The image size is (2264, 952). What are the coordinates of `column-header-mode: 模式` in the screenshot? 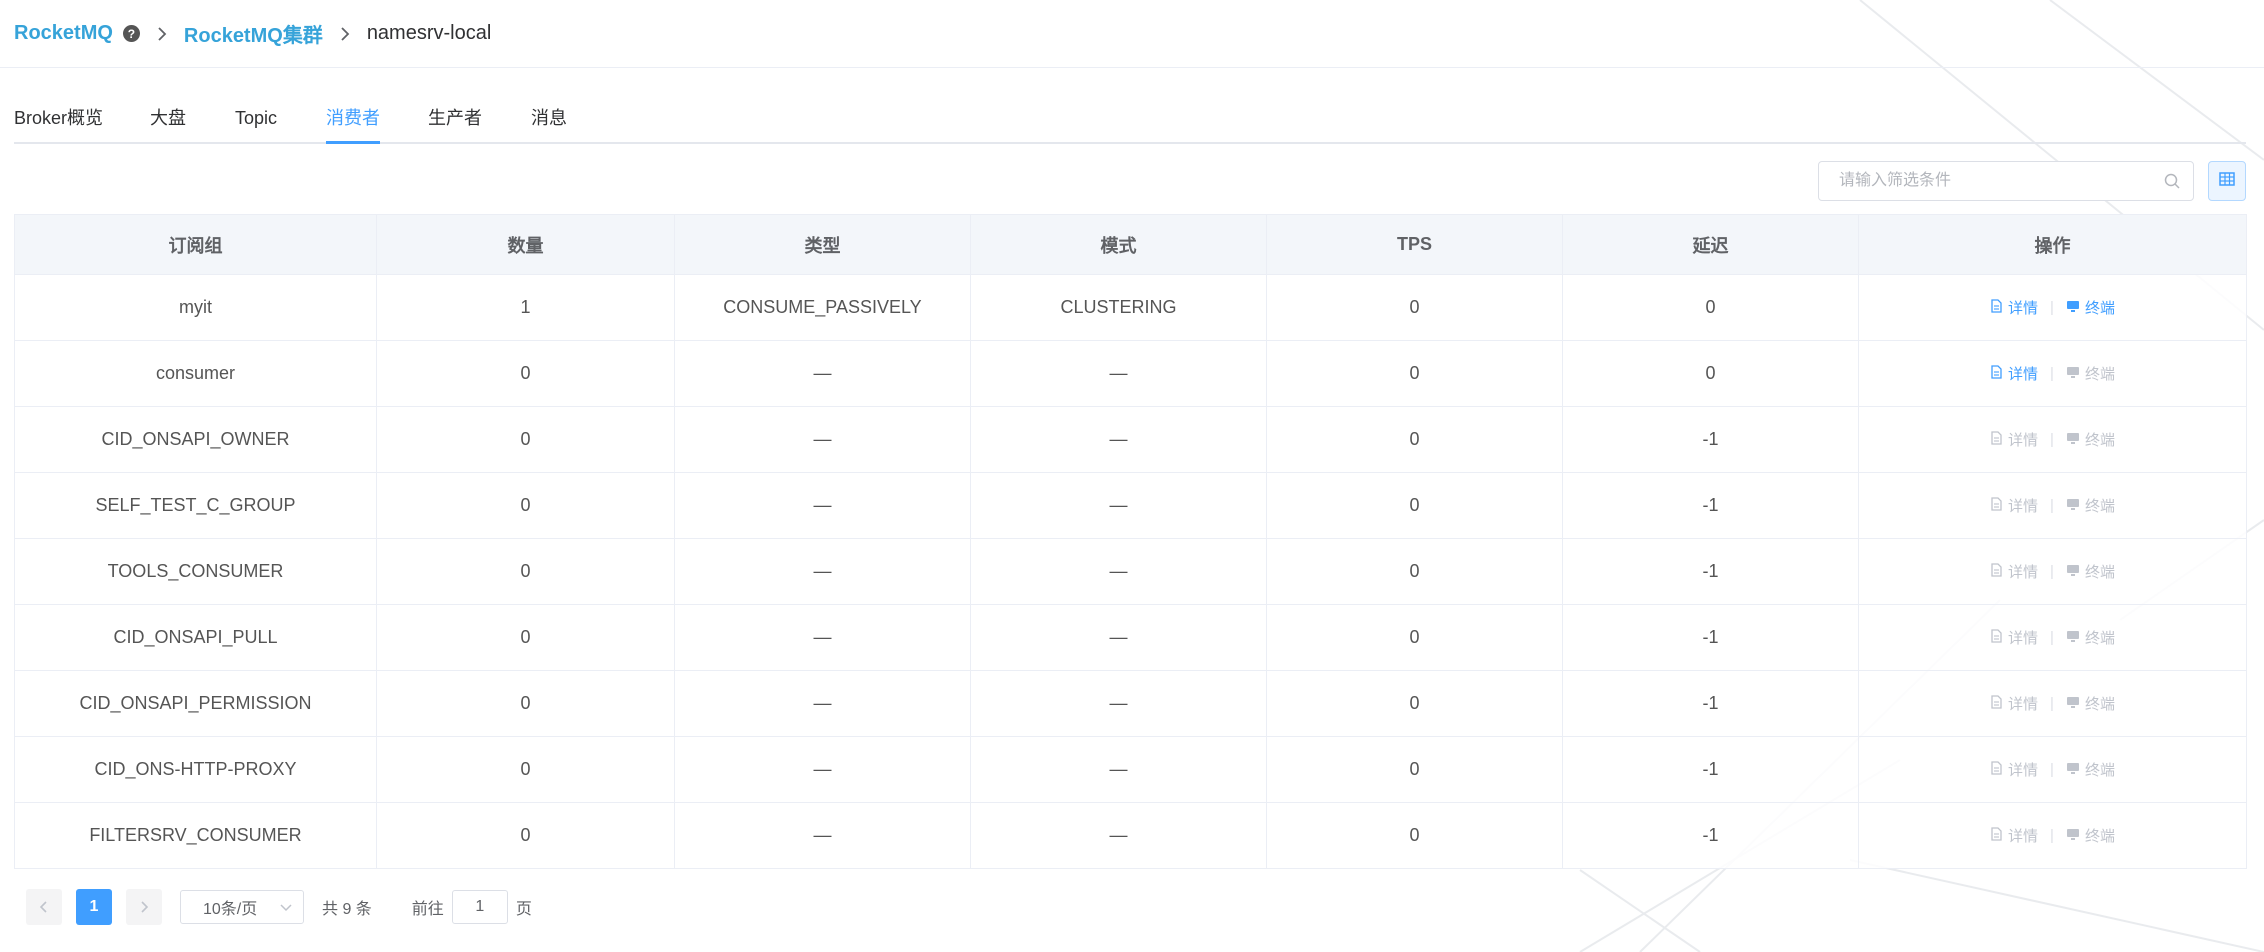 It's located at (1118, 244).